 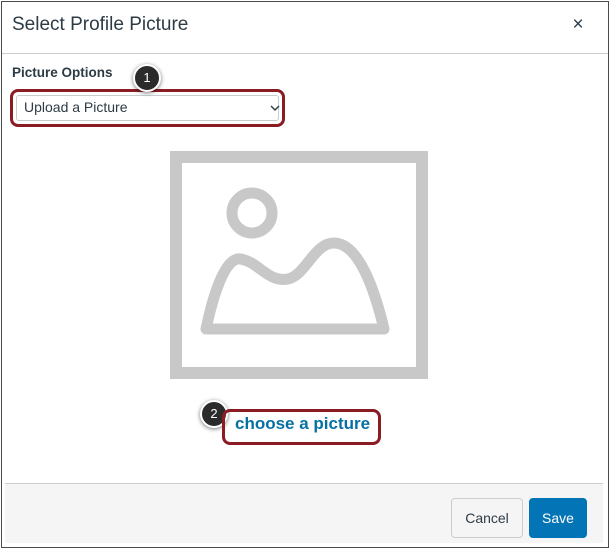 I want to click on dialog-header: Select Profile Picture ×, so click(x=305, y=28).